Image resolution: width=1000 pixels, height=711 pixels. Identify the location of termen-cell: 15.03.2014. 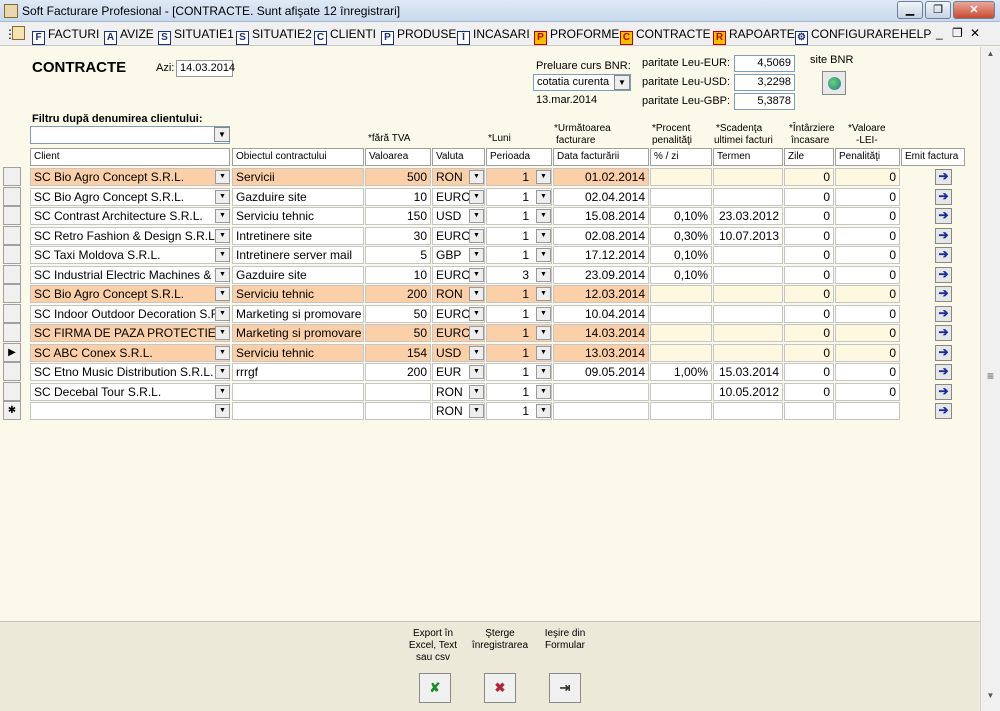
(748, 372).